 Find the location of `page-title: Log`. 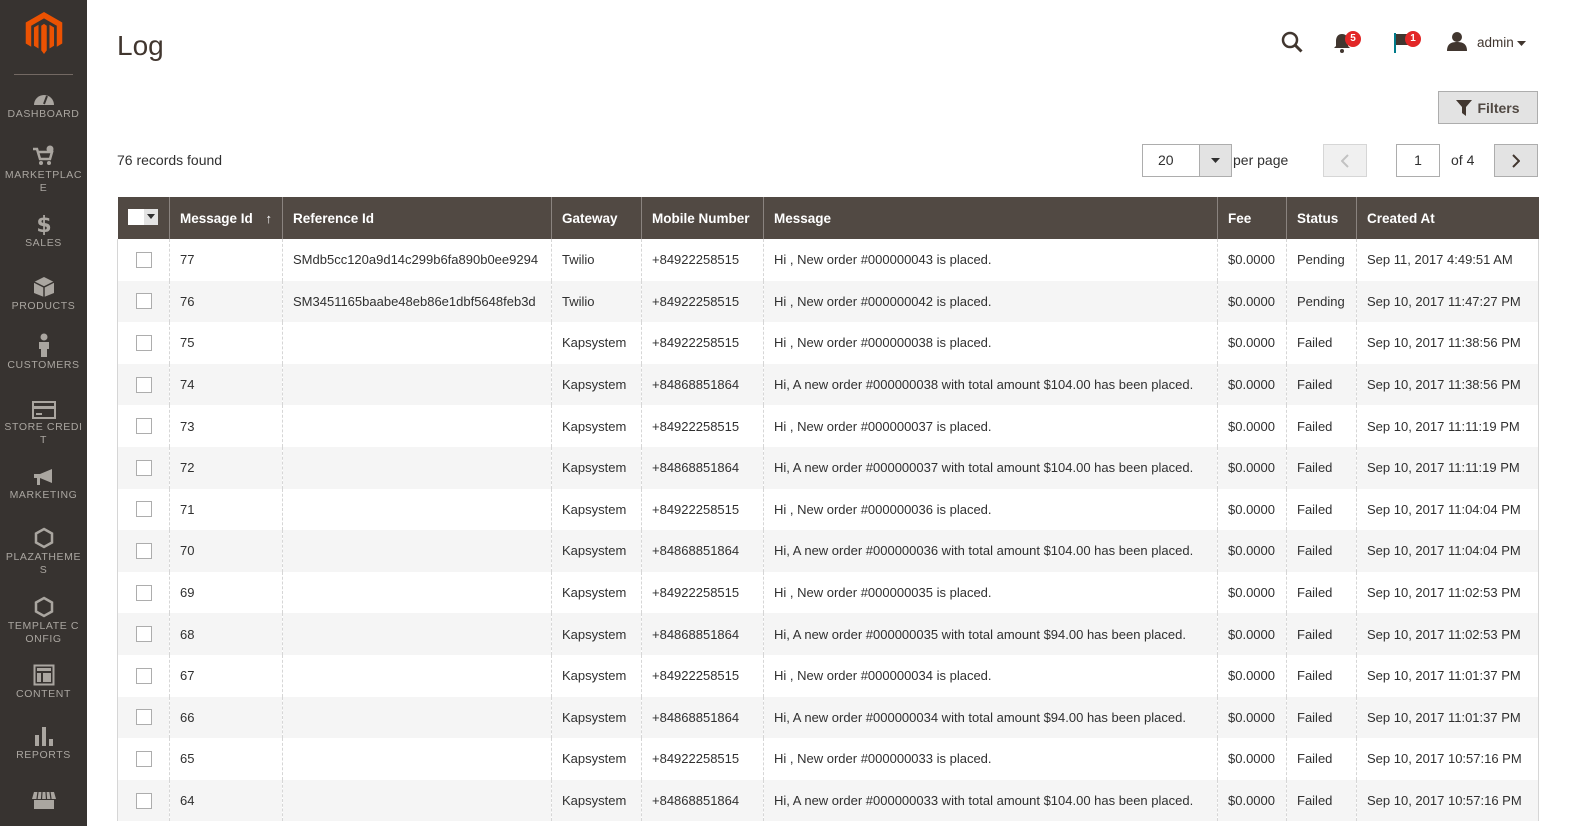

page-title: Log is located at coordinates (140, 45).